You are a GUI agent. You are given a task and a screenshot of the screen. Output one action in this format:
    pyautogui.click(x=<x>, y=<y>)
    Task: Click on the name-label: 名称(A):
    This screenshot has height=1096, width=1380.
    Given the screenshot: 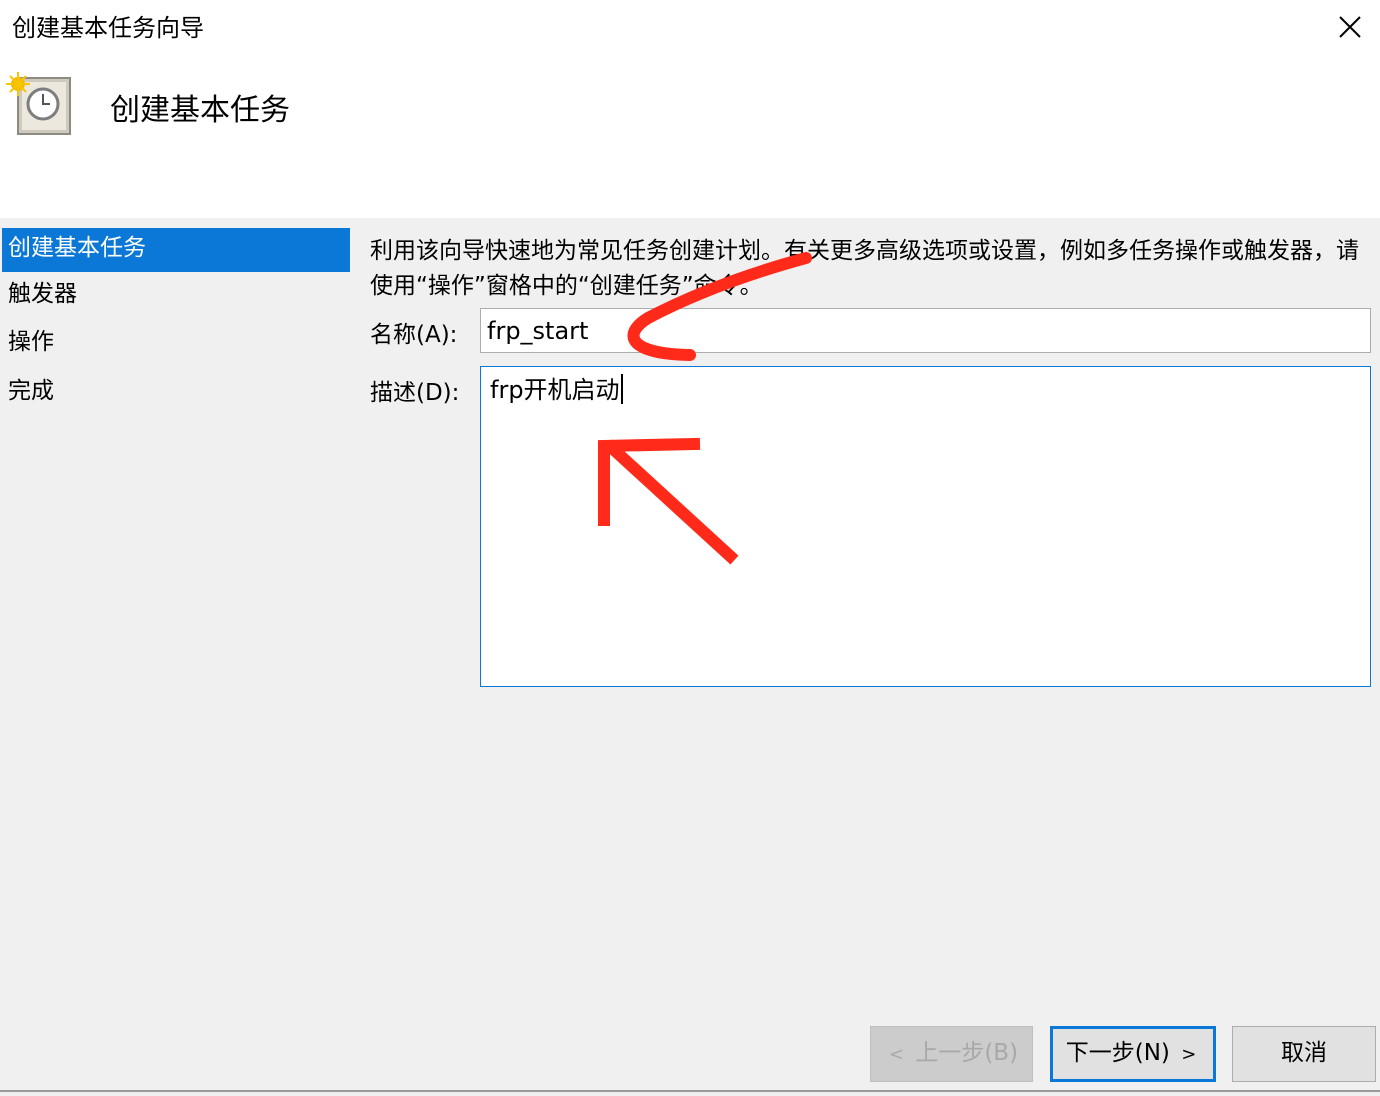 What is the action you would take?
    pyautogui.click(x=414, y=335)
    